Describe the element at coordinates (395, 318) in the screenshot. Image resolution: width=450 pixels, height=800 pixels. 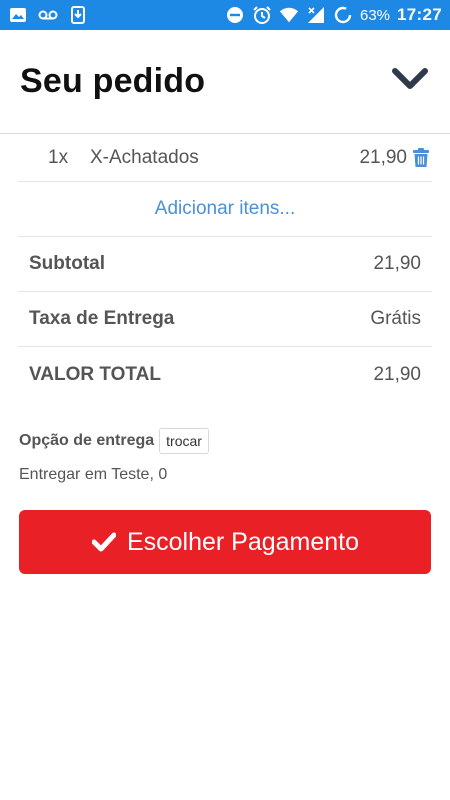
I see `delivery-fee-value: Grátis` at that location.